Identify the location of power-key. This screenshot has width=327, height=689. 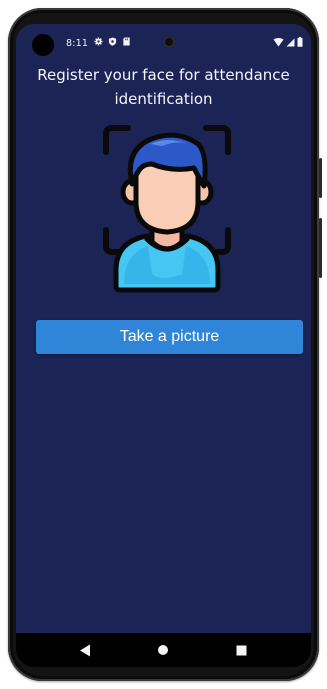
(320, 178).